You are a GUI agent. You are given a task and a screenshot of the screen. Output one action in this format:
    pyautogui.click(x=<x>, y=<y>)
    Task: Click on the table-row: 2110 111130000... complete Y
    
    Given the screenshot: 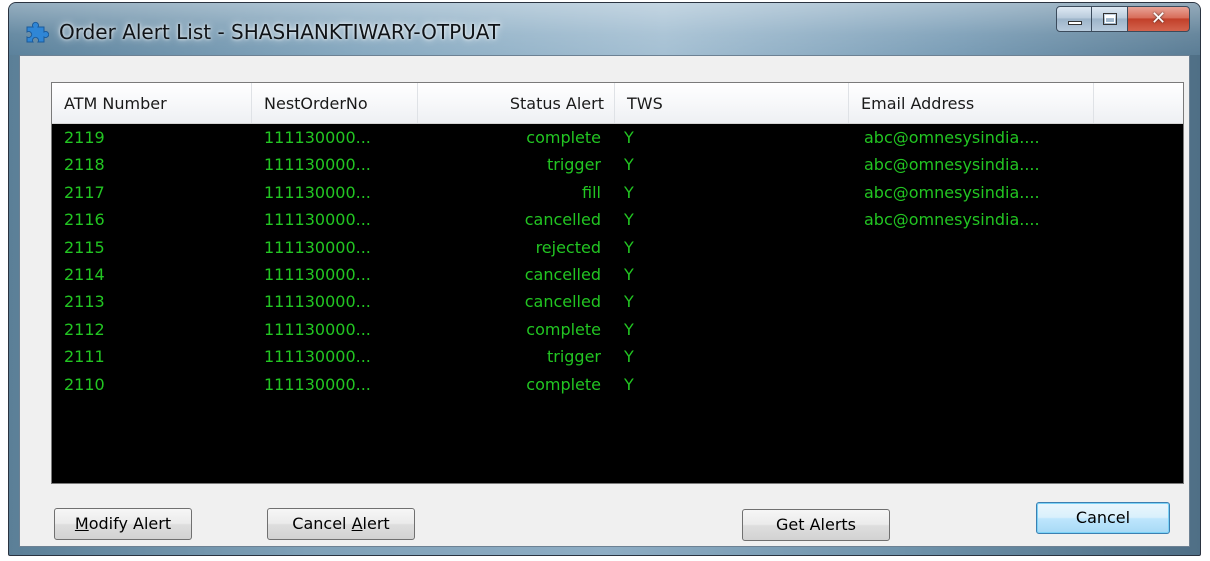 What is the action you would take?
    pyautogui.click(x=617, y=384)
    